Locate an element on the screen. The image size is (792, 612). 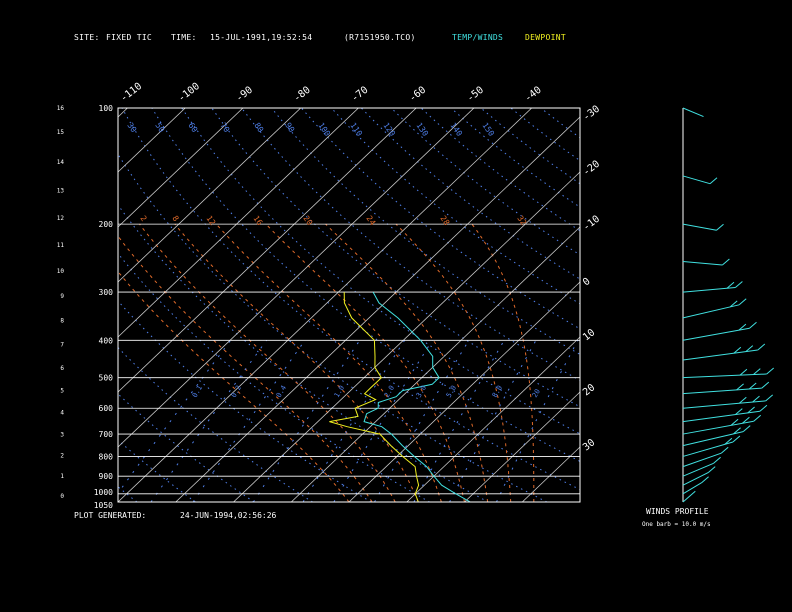
height-label: 9 is located at coordinates (62, 296).